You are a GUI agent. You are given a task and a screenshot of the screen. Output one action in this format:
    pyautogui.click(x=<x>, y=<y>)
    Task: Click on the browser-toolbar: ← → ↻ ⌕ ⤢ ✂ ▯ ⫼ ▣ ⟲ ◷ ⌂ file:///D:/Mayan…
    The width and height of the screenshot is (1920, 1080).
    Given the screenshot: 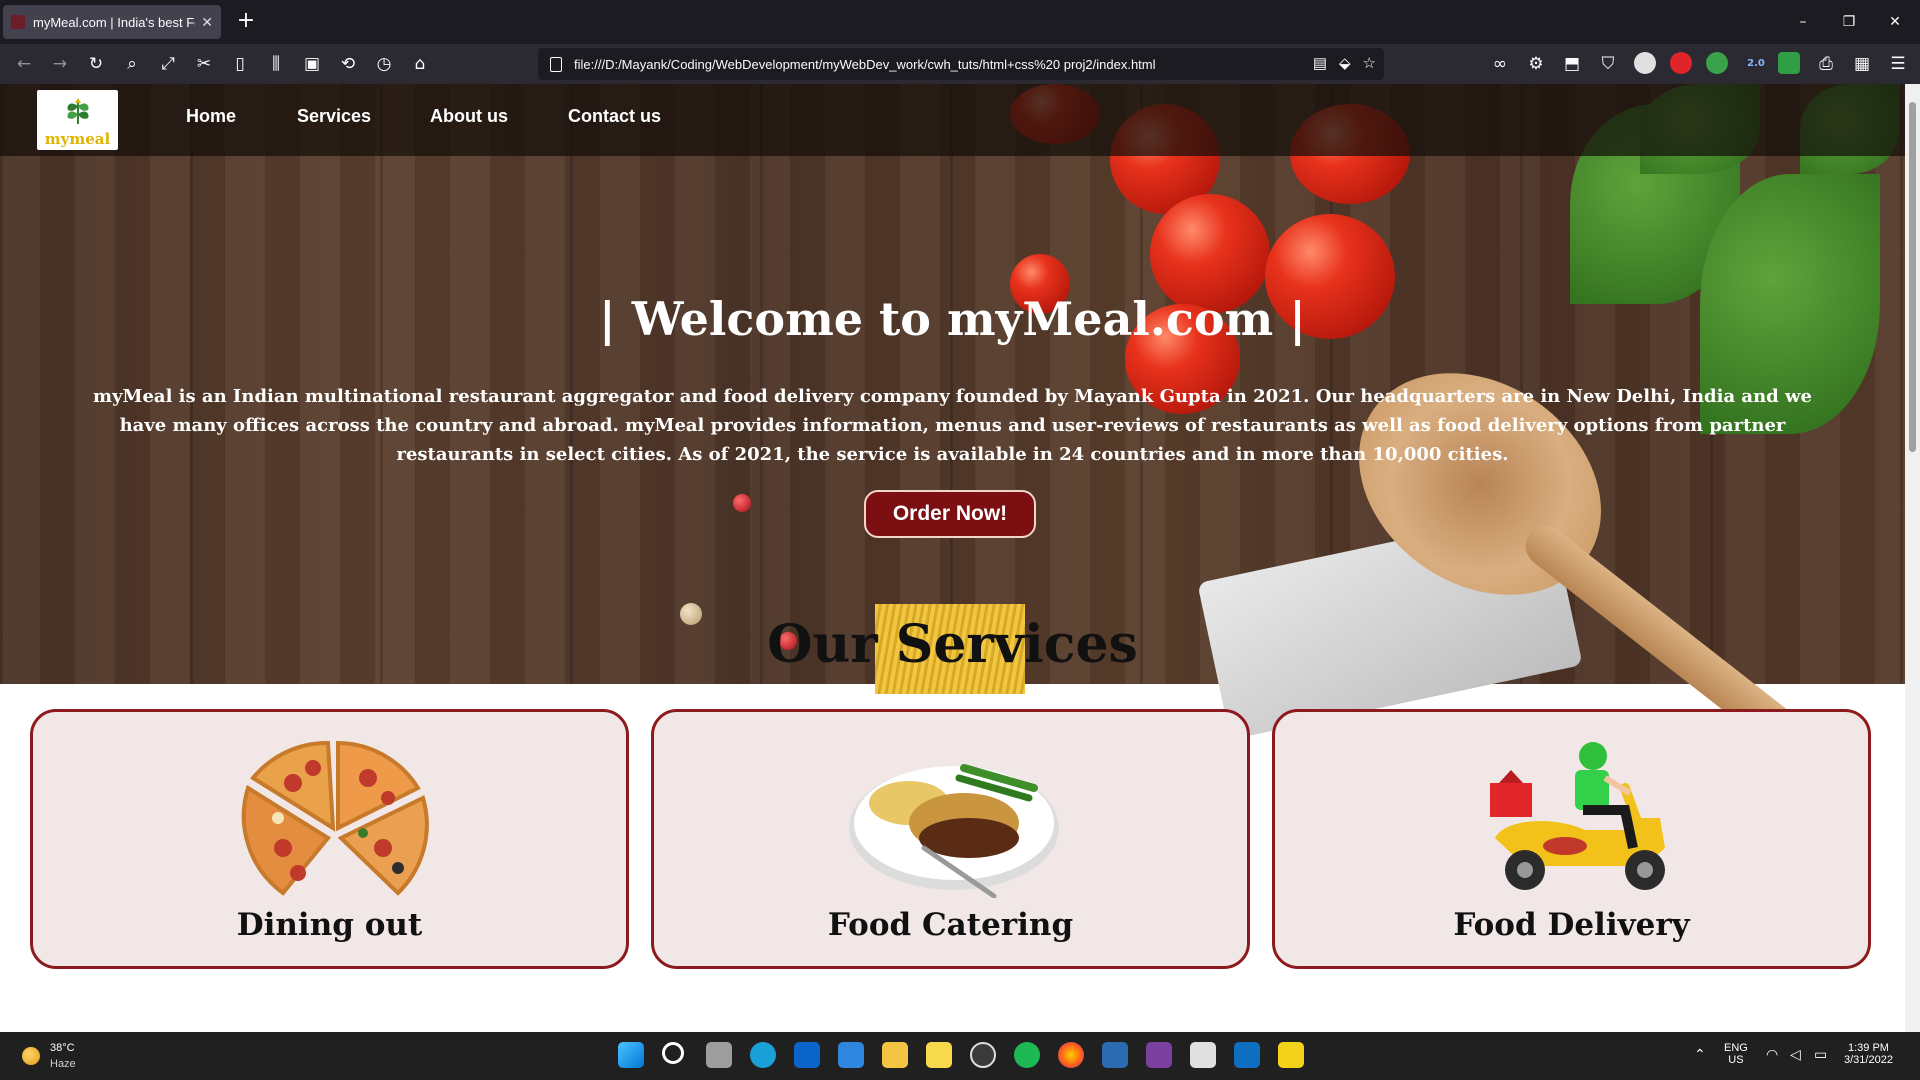 What is the action you would take?
    pyautogui.click(x=960, y=64)
    